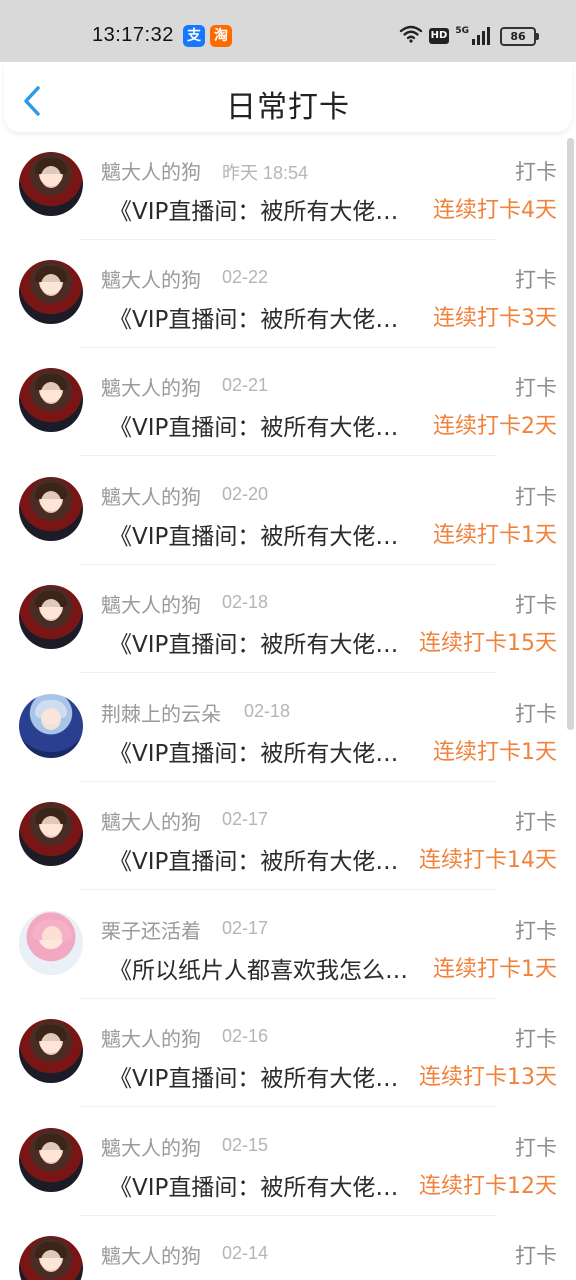  What do you see at coordinates (288, 945) in the screenshot?
I see `list-item: 栗子还活着 02-17 打卡 《所以纸片人都喜欢我怎么… 连续打卡1天` at bounding box center [288, 945].